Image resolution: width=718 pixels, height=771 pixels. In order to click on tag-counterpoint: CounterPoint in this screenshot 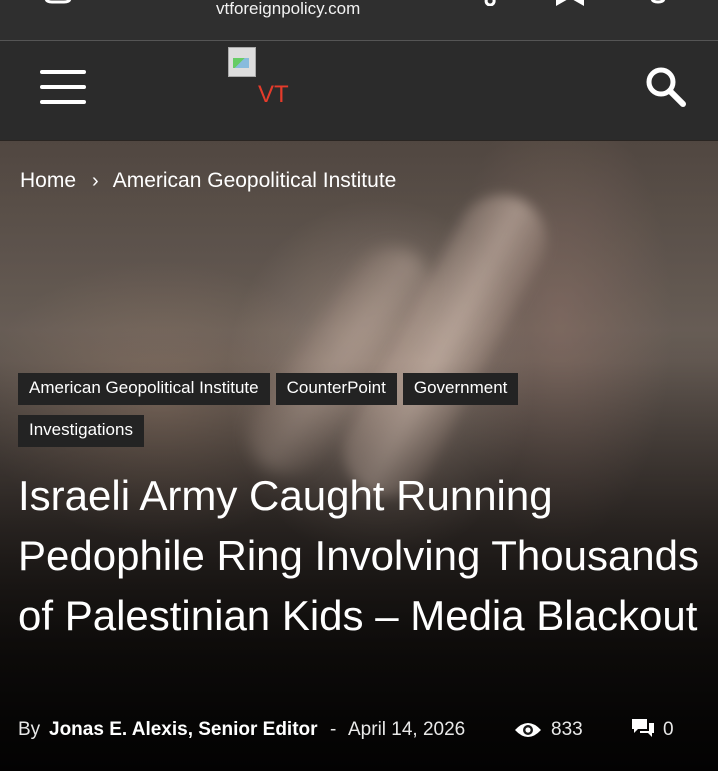, I will do `click(336, 389)`.